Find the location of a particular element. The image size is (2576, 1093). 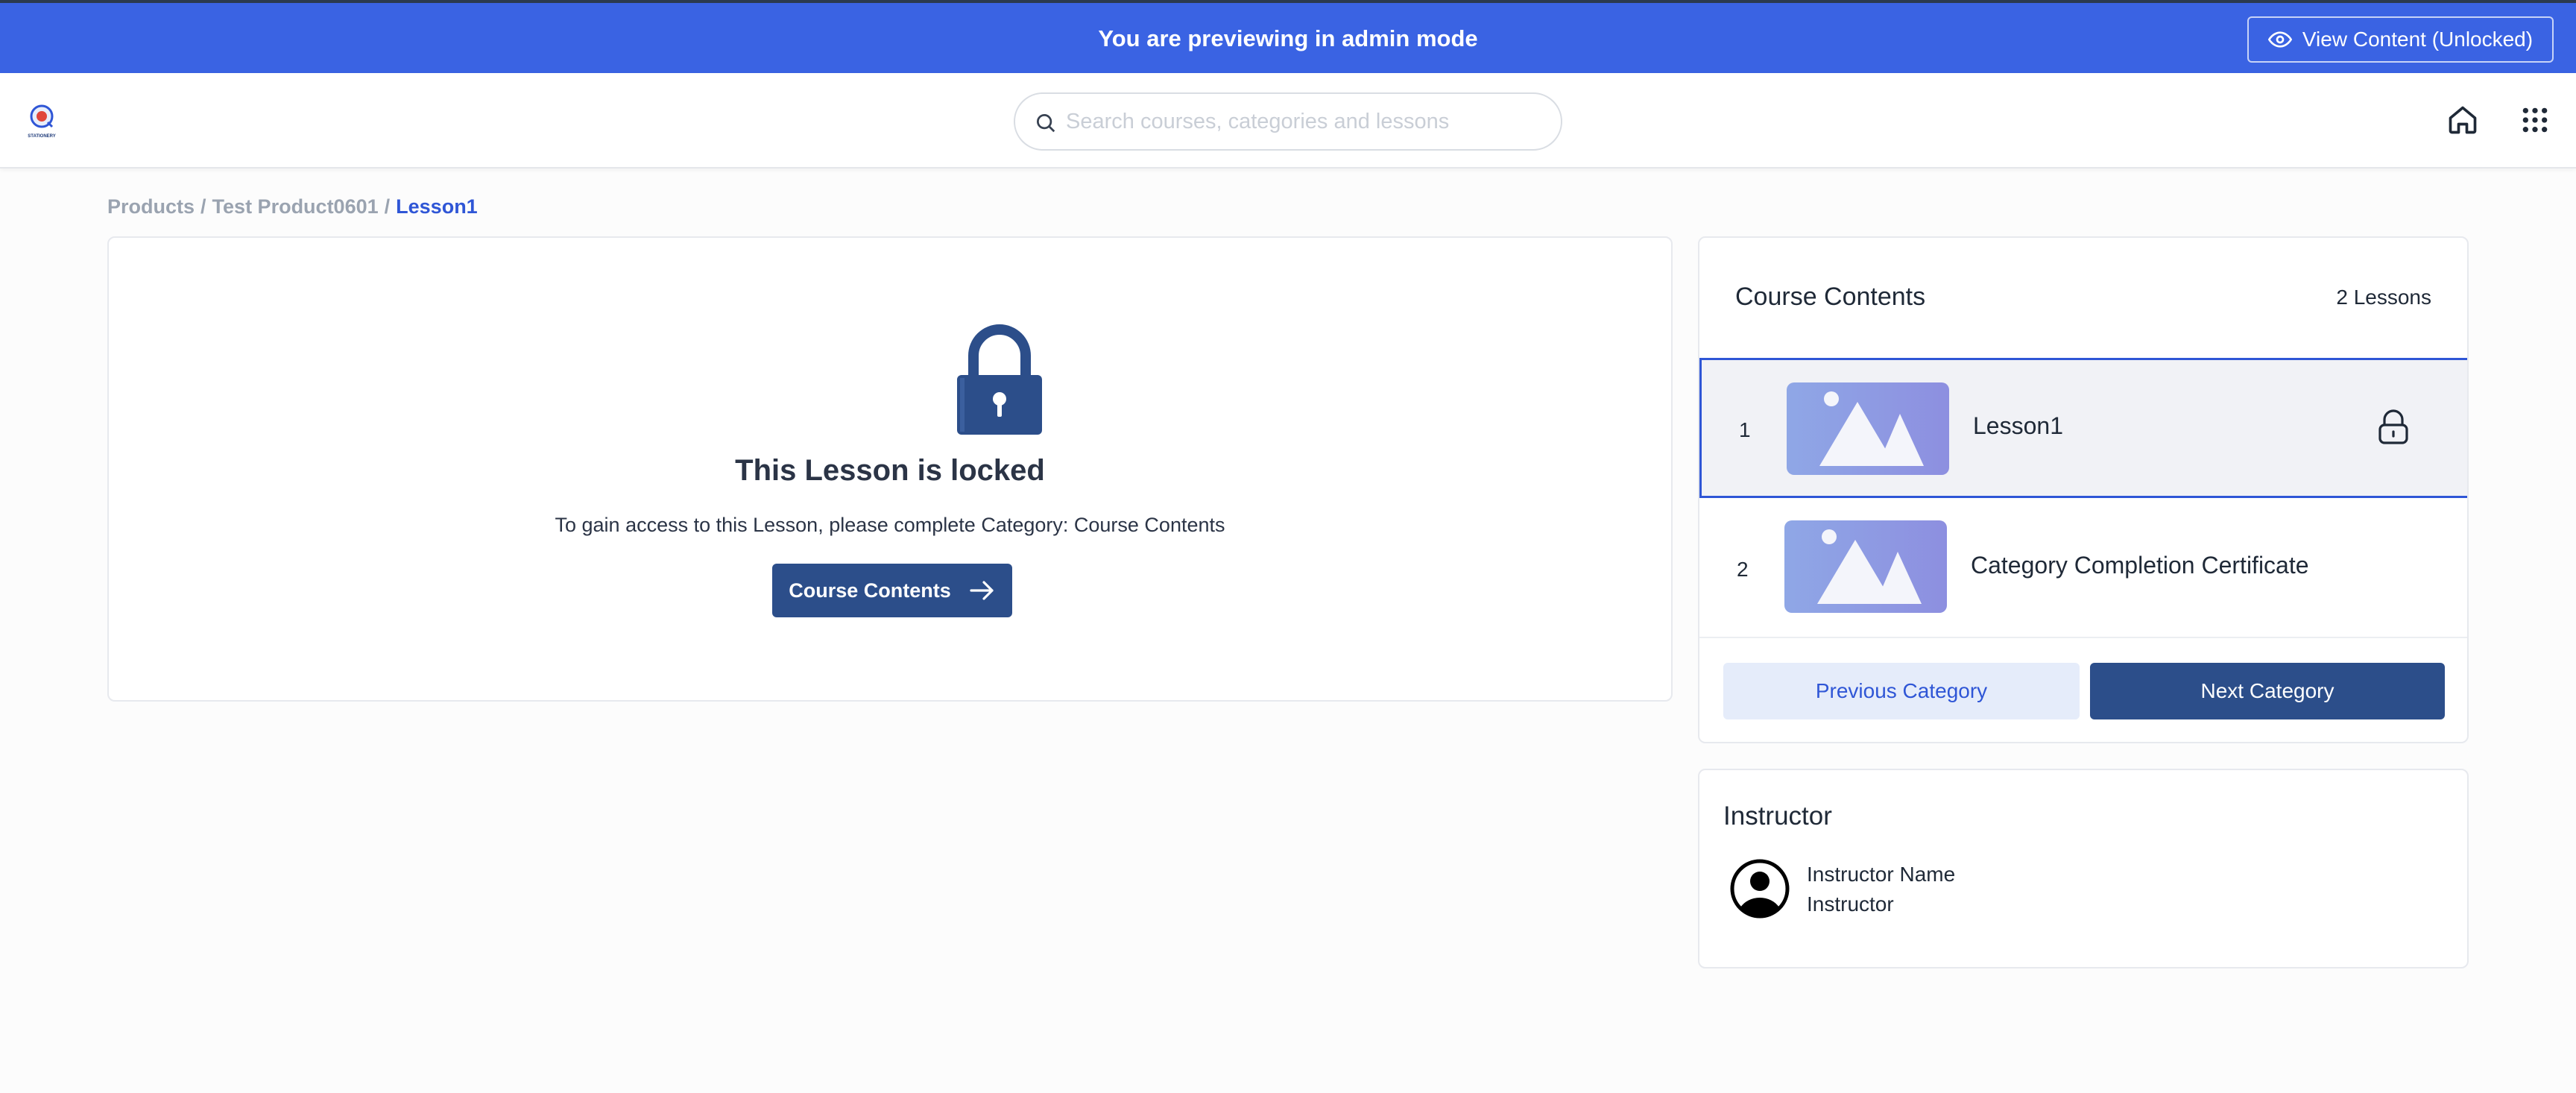

lesson-item-2: 2 Category Completion Certificate is located at coordinates (2083, 568).